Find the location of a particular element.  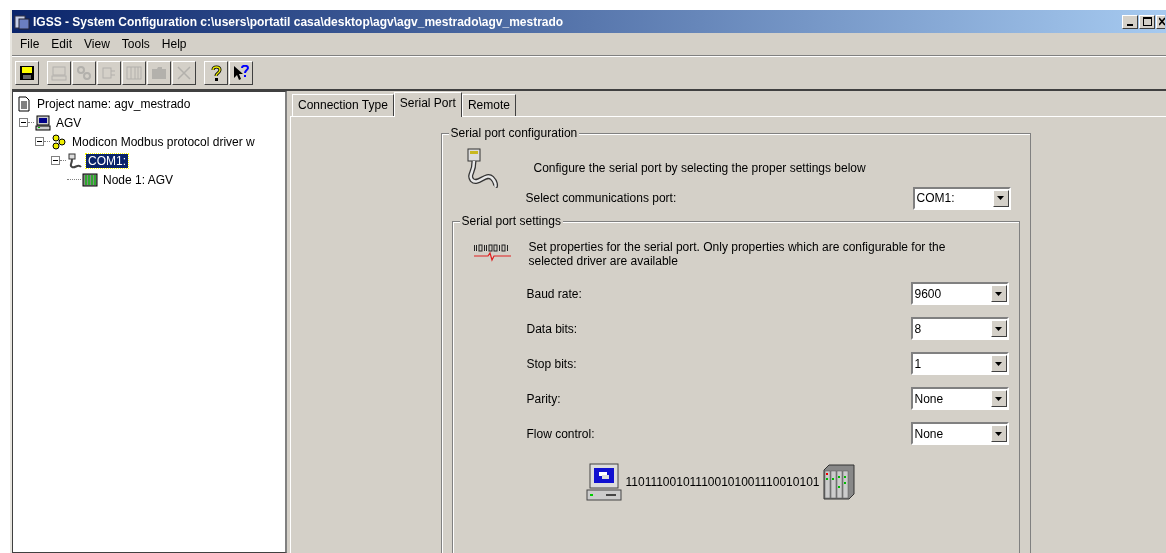

field-label: Stop bits: is located at coordinates (551, 363).